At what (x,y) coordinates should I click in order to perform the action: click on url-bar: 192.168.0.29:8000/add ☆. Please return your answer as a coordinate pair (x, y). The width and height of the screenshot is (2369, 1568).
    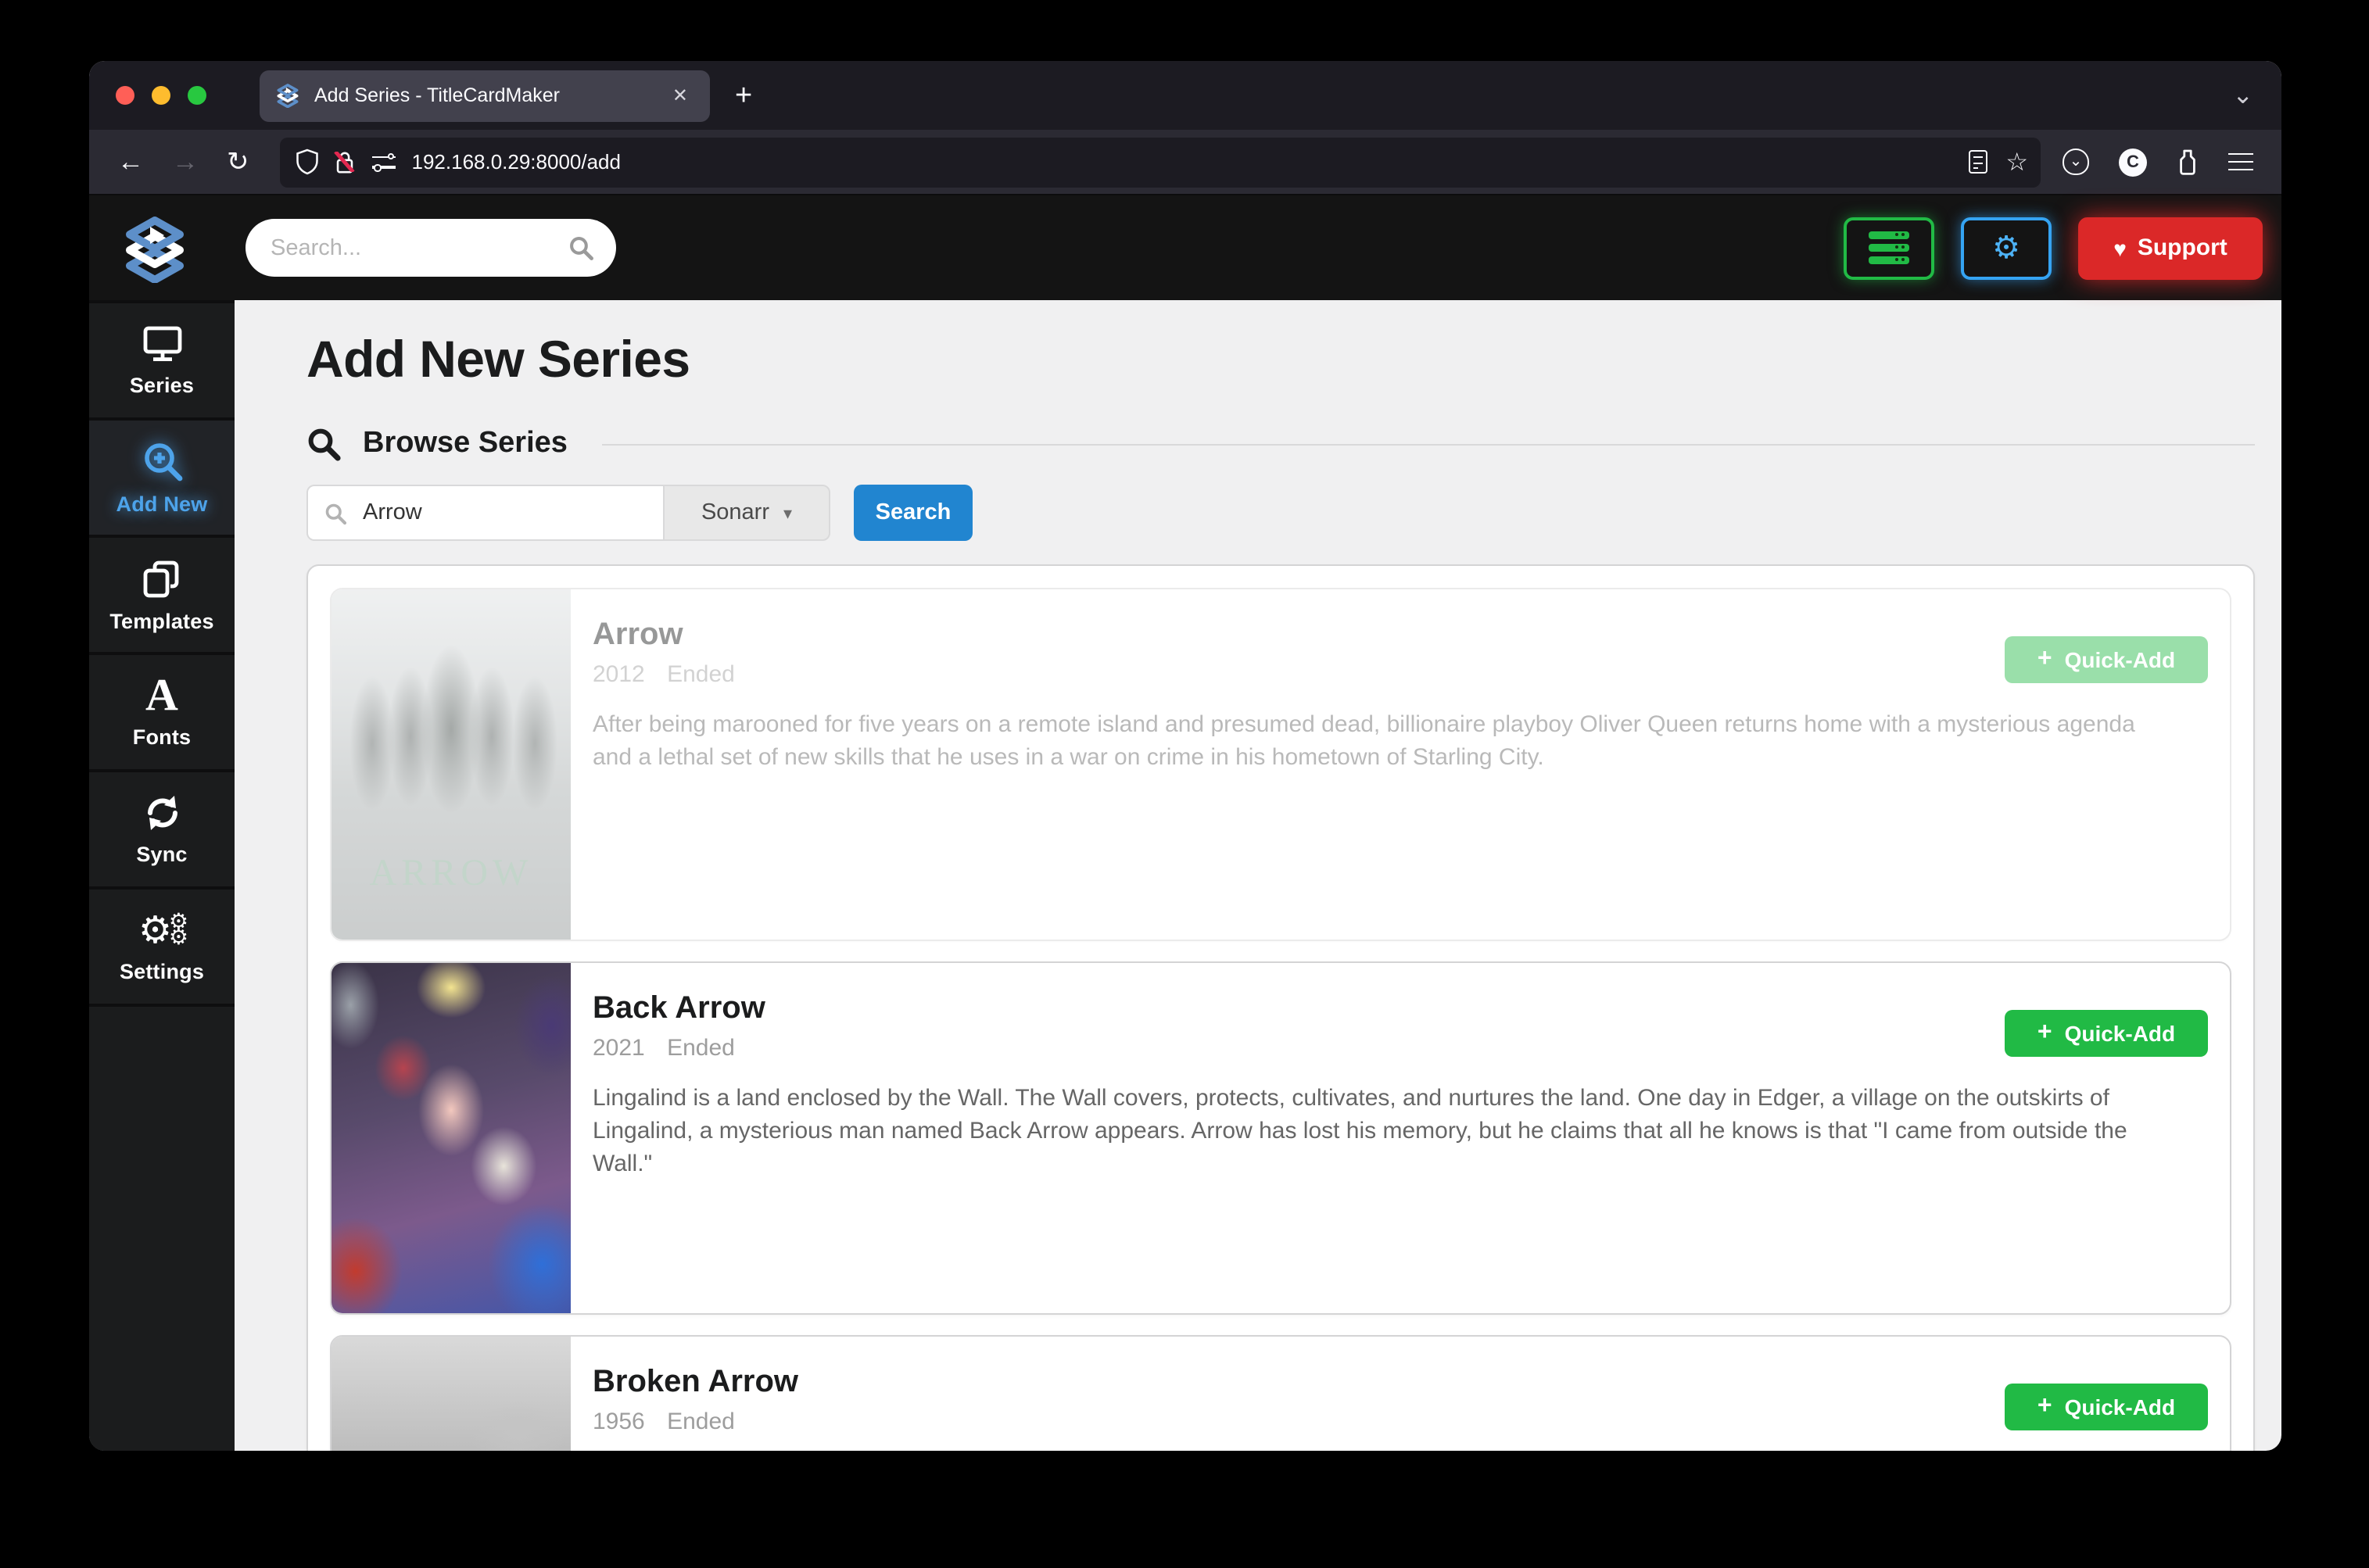
    Looking at the image, I should click on (1160, 162).